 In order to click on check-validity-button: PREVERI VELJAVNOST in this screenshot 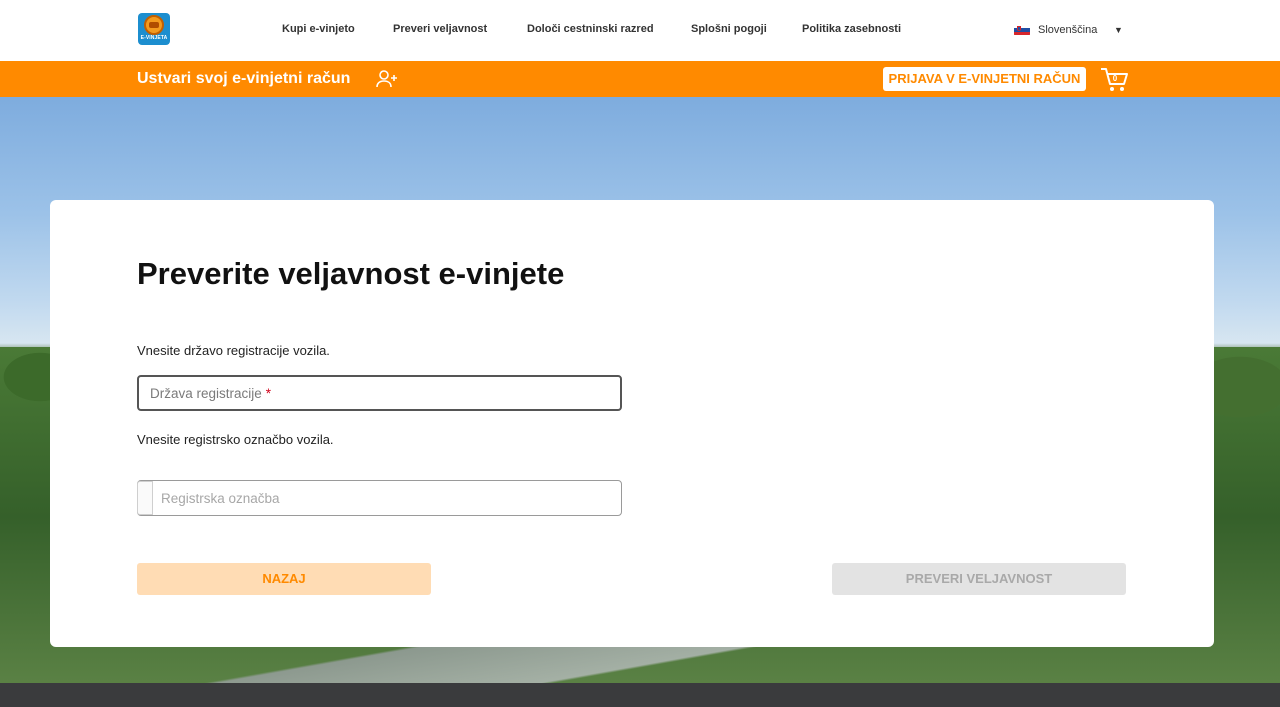, I will do `click(979, 579)`.